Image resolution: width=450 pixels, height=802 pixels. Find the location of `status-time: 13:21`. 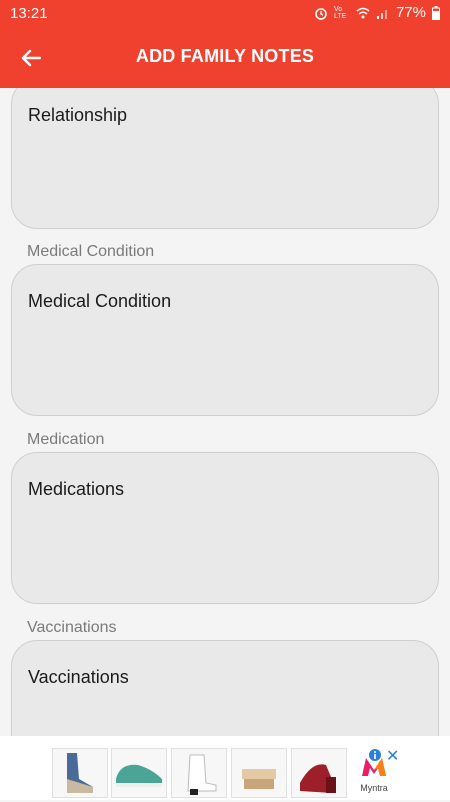

status-time: 13:21 is located at coordinates (29, 13).